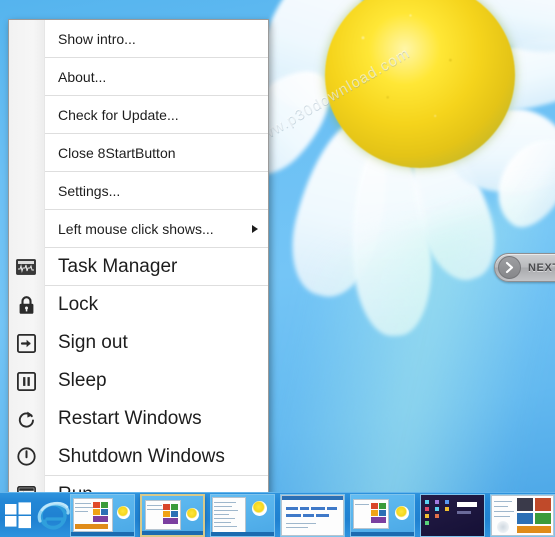 Image resolution: width=555 pixels, height=537 pixels. What do you see at coordinates (142, 343) in the screenshot?
I see `menu-item-sign-out: Sign out` at bounding box center [142, 343].